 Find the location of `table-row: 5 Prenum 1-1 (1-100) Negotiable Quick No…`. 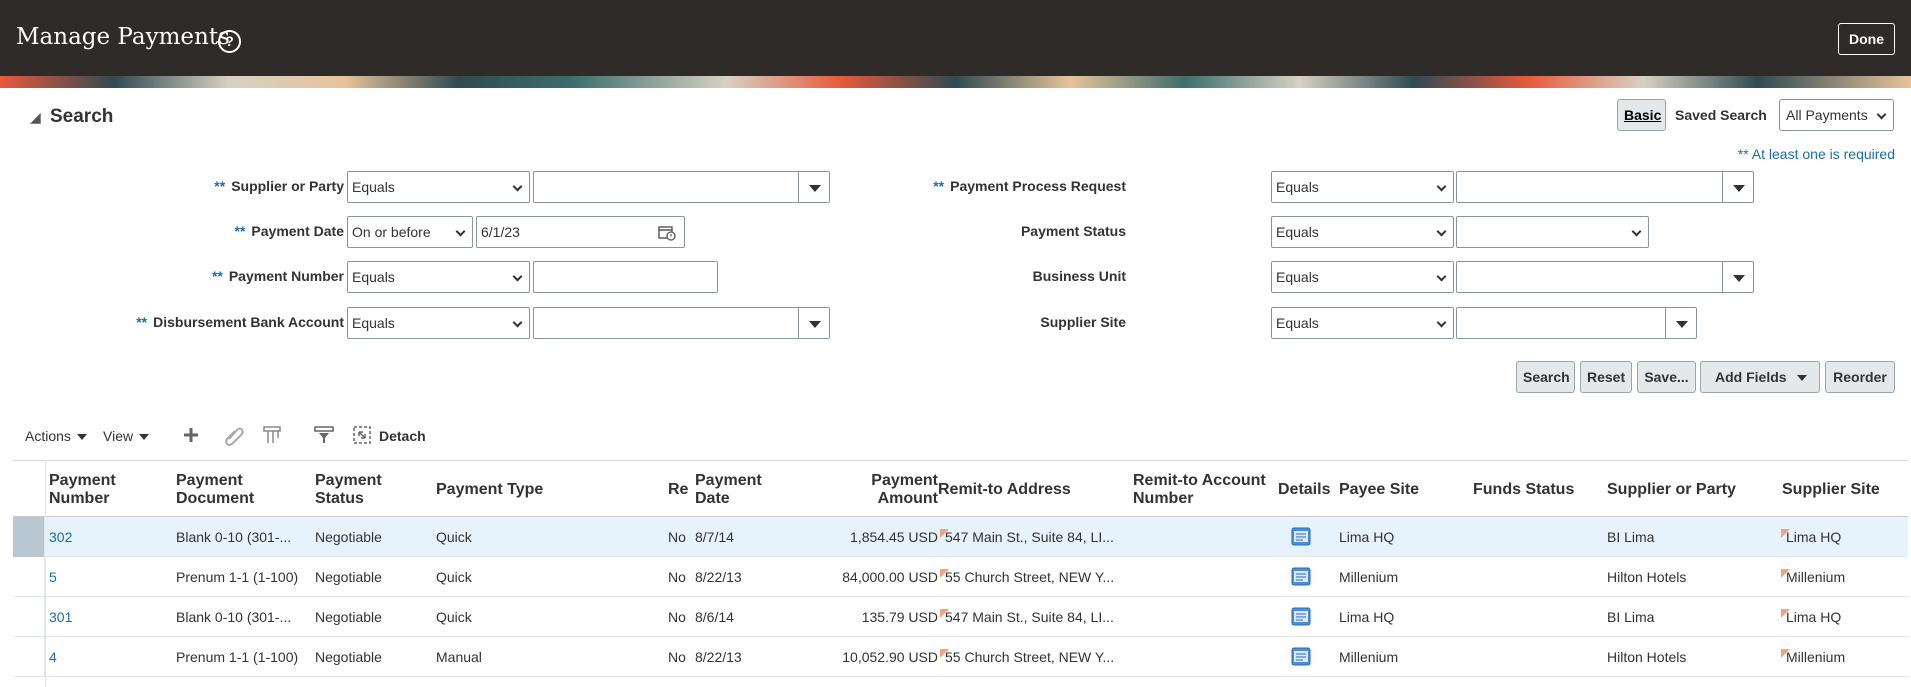

table-row: 5 Prenum 1-1 (1-100) Negotiable Quick No… is located at coordinates (960, 577).